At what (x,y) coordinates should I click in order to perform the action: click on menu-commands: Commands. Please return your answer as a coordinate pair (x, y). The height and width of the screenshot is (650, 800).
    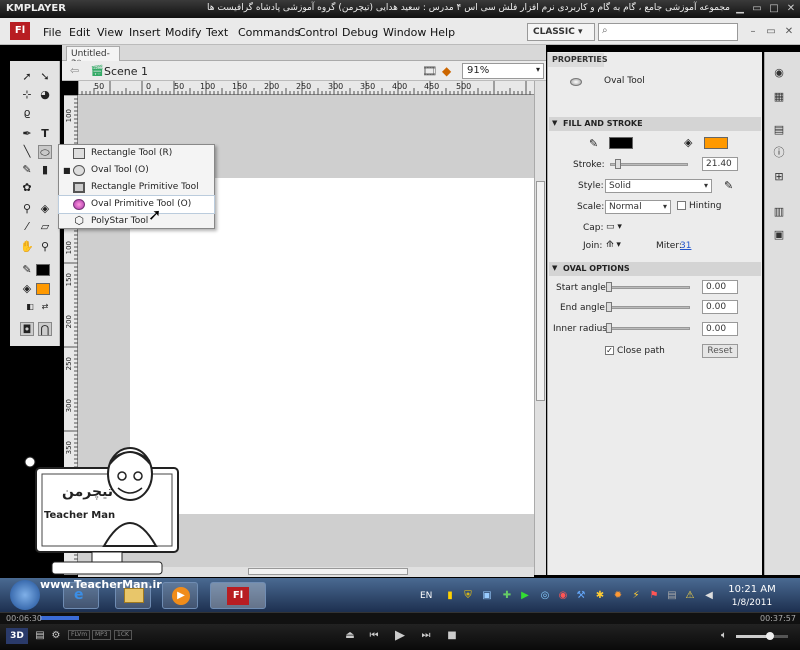
    Looking at the image, I should click on (269, 32).